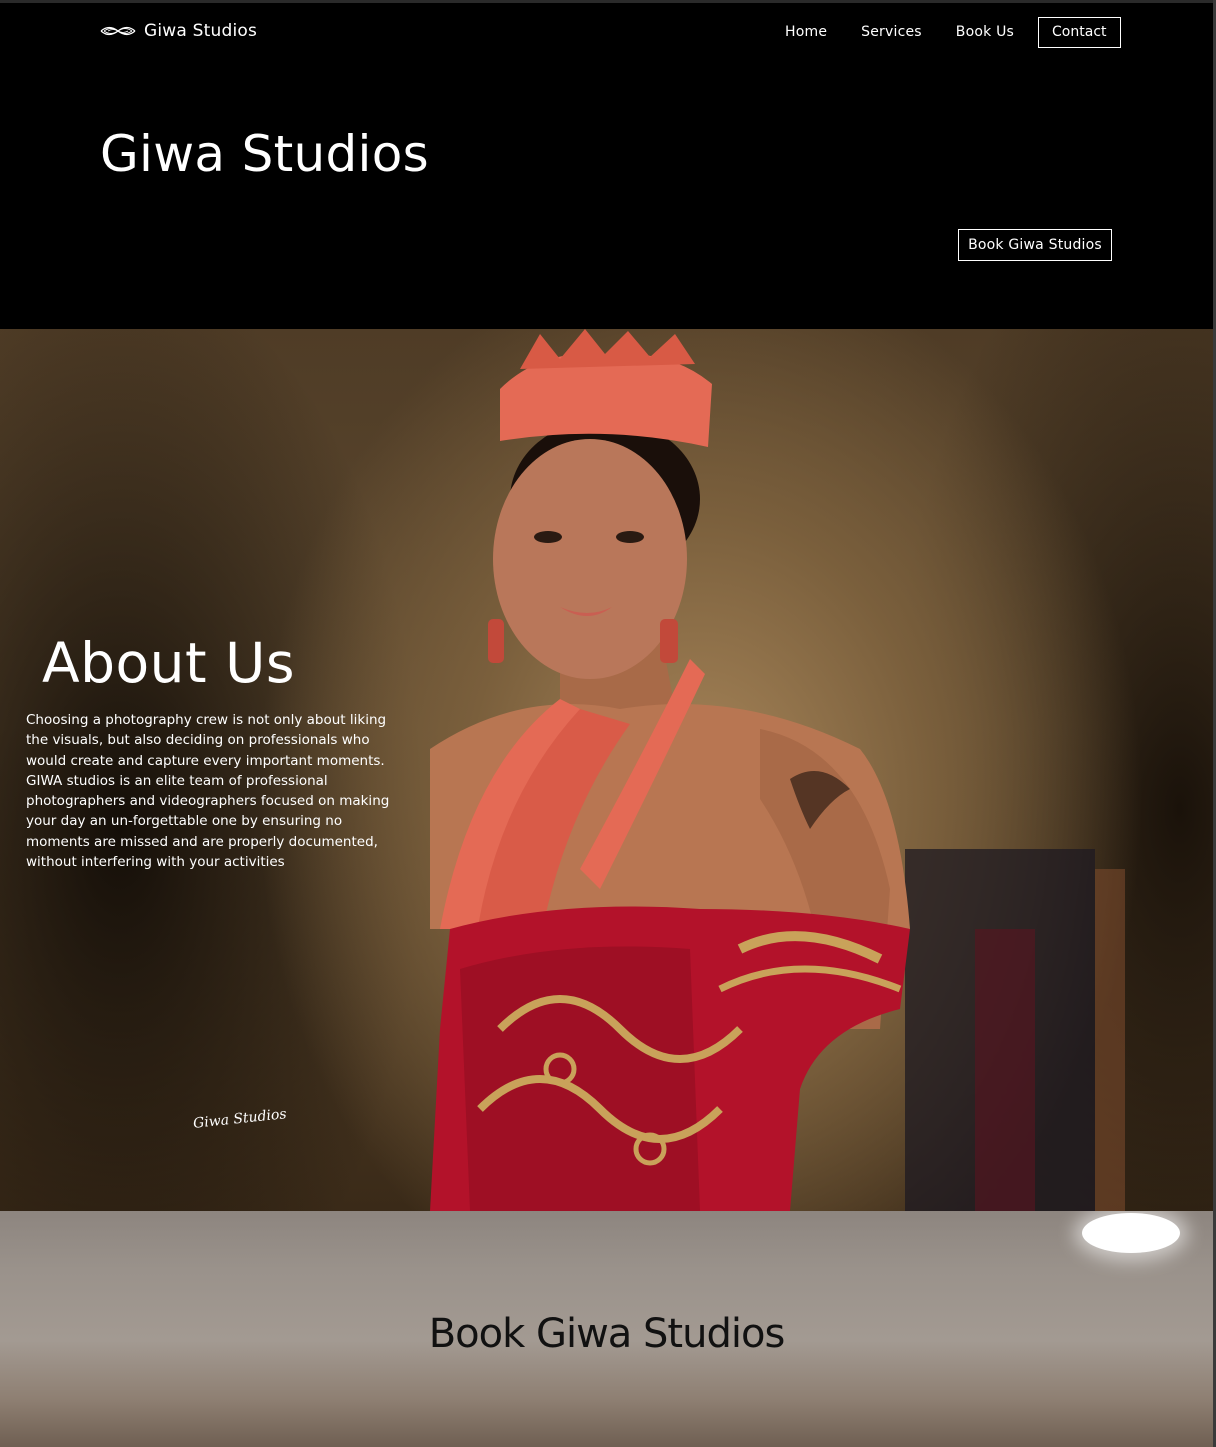  I want to click on brand-name: Giwa Studios, so click(201, 31).